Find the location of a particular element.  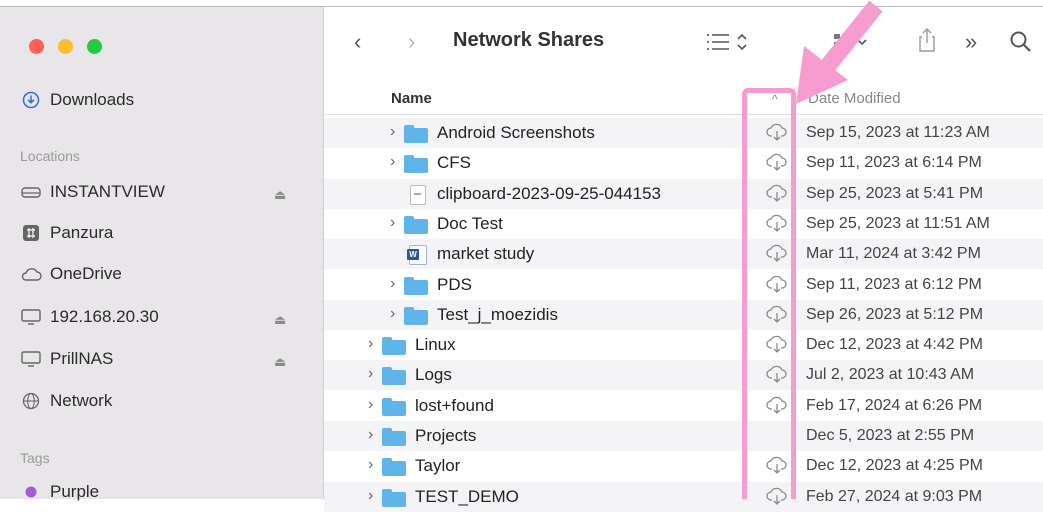

sidebar-item-instantview: INSTANTVIEW is located at coordinates (92, 192).